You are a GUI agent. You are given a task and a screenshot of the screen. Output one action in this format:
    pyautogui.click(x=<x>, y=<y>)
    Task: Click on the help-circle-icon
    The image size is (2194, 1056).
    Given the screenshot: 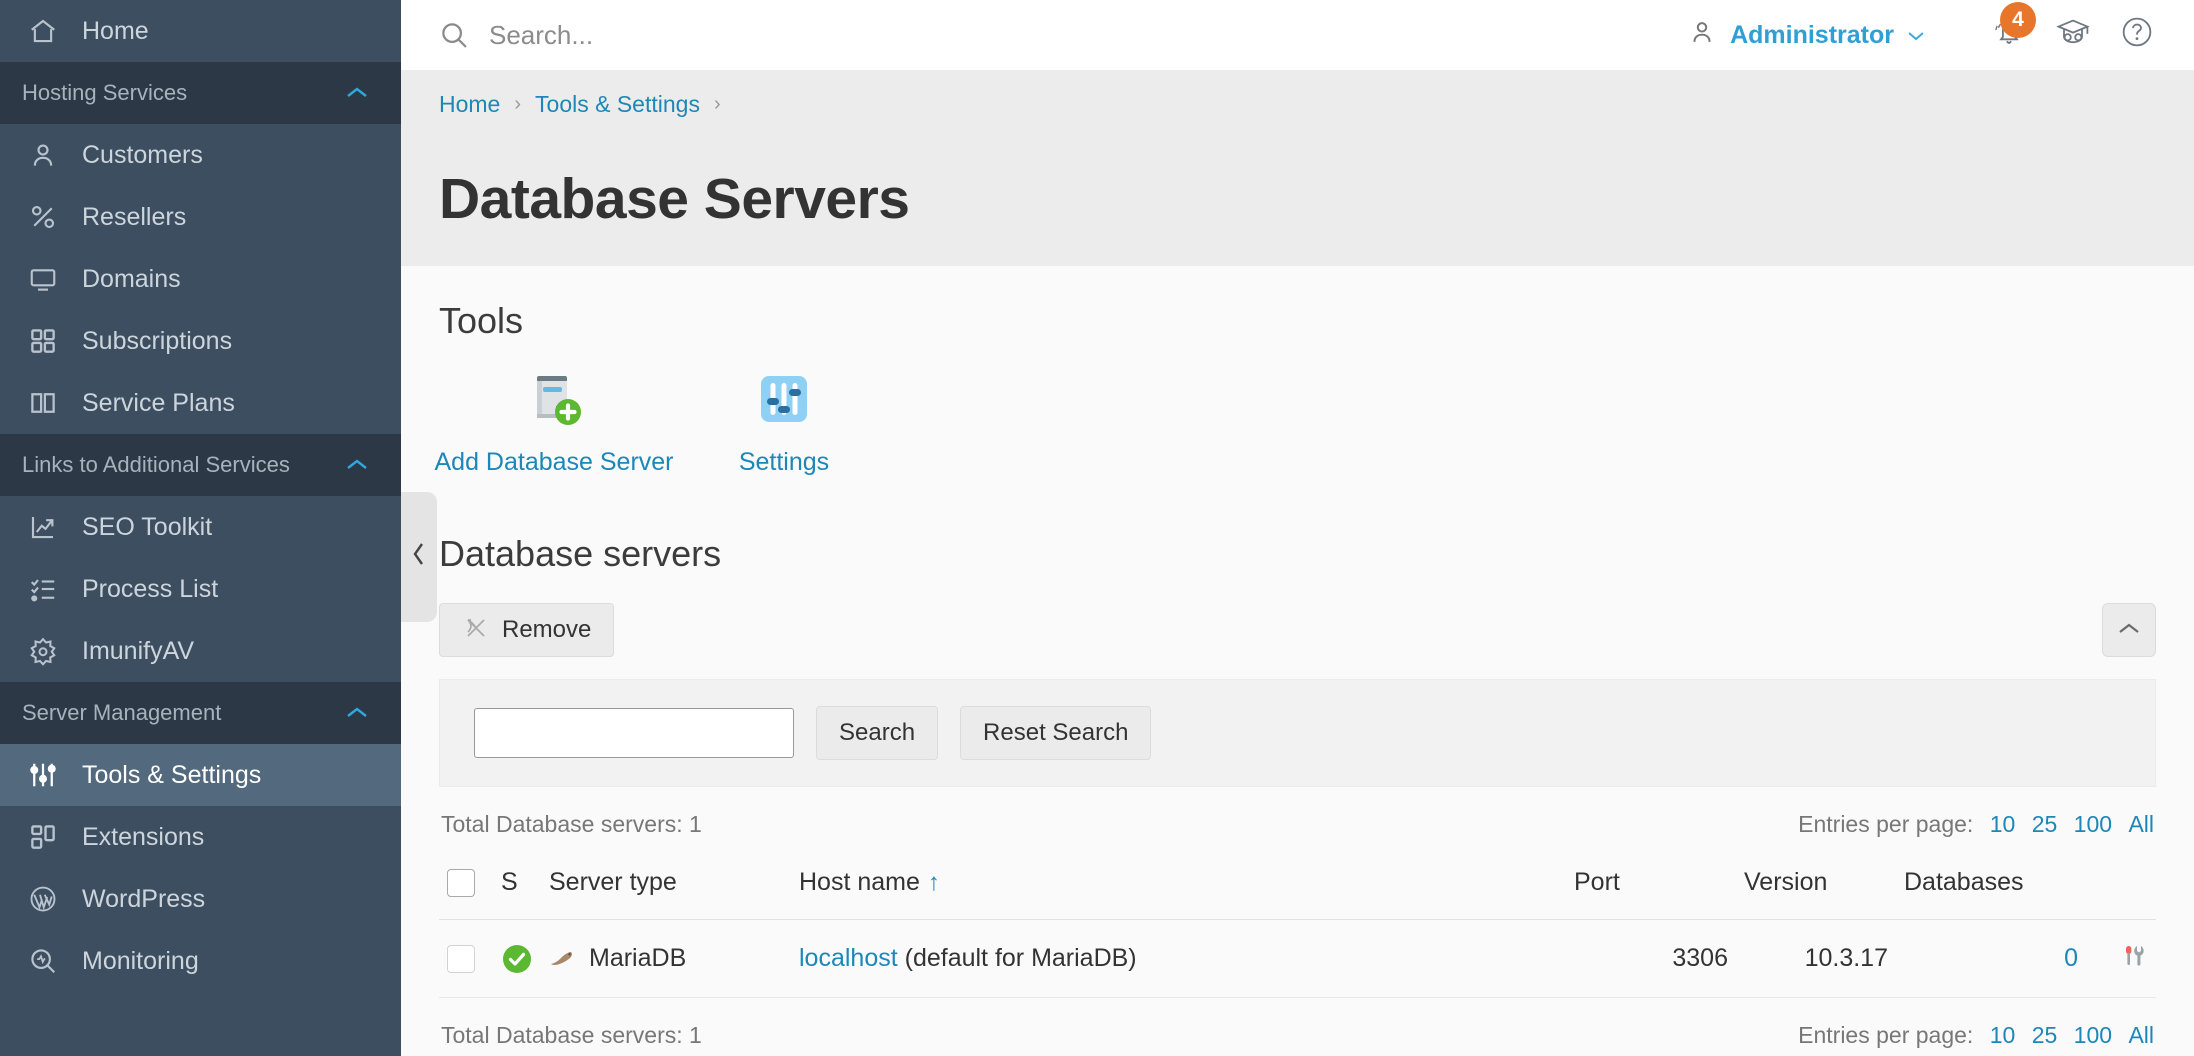 What is the action you would take?
    pyautogui.click(x=2137, y=35)
    